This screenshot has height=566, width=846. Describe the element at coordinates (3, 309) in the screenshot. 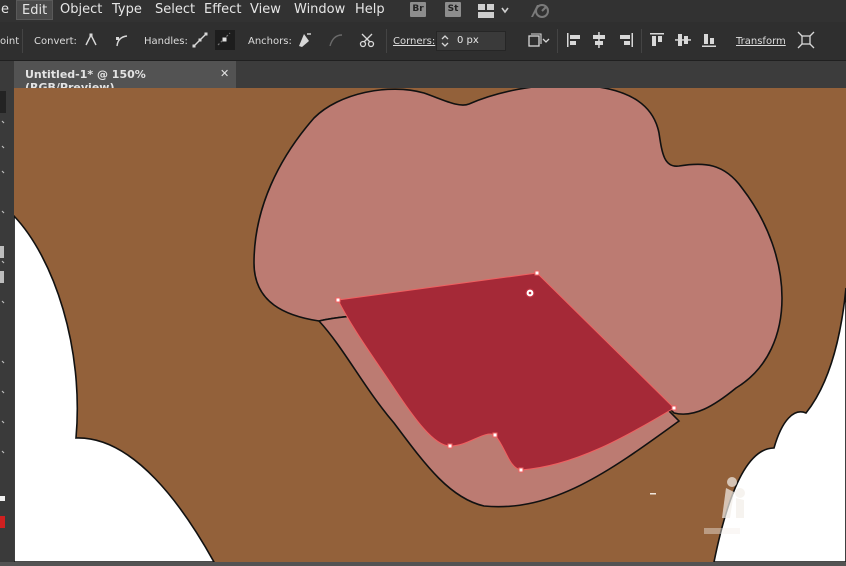

I see `tools-panel-edge` at that location.